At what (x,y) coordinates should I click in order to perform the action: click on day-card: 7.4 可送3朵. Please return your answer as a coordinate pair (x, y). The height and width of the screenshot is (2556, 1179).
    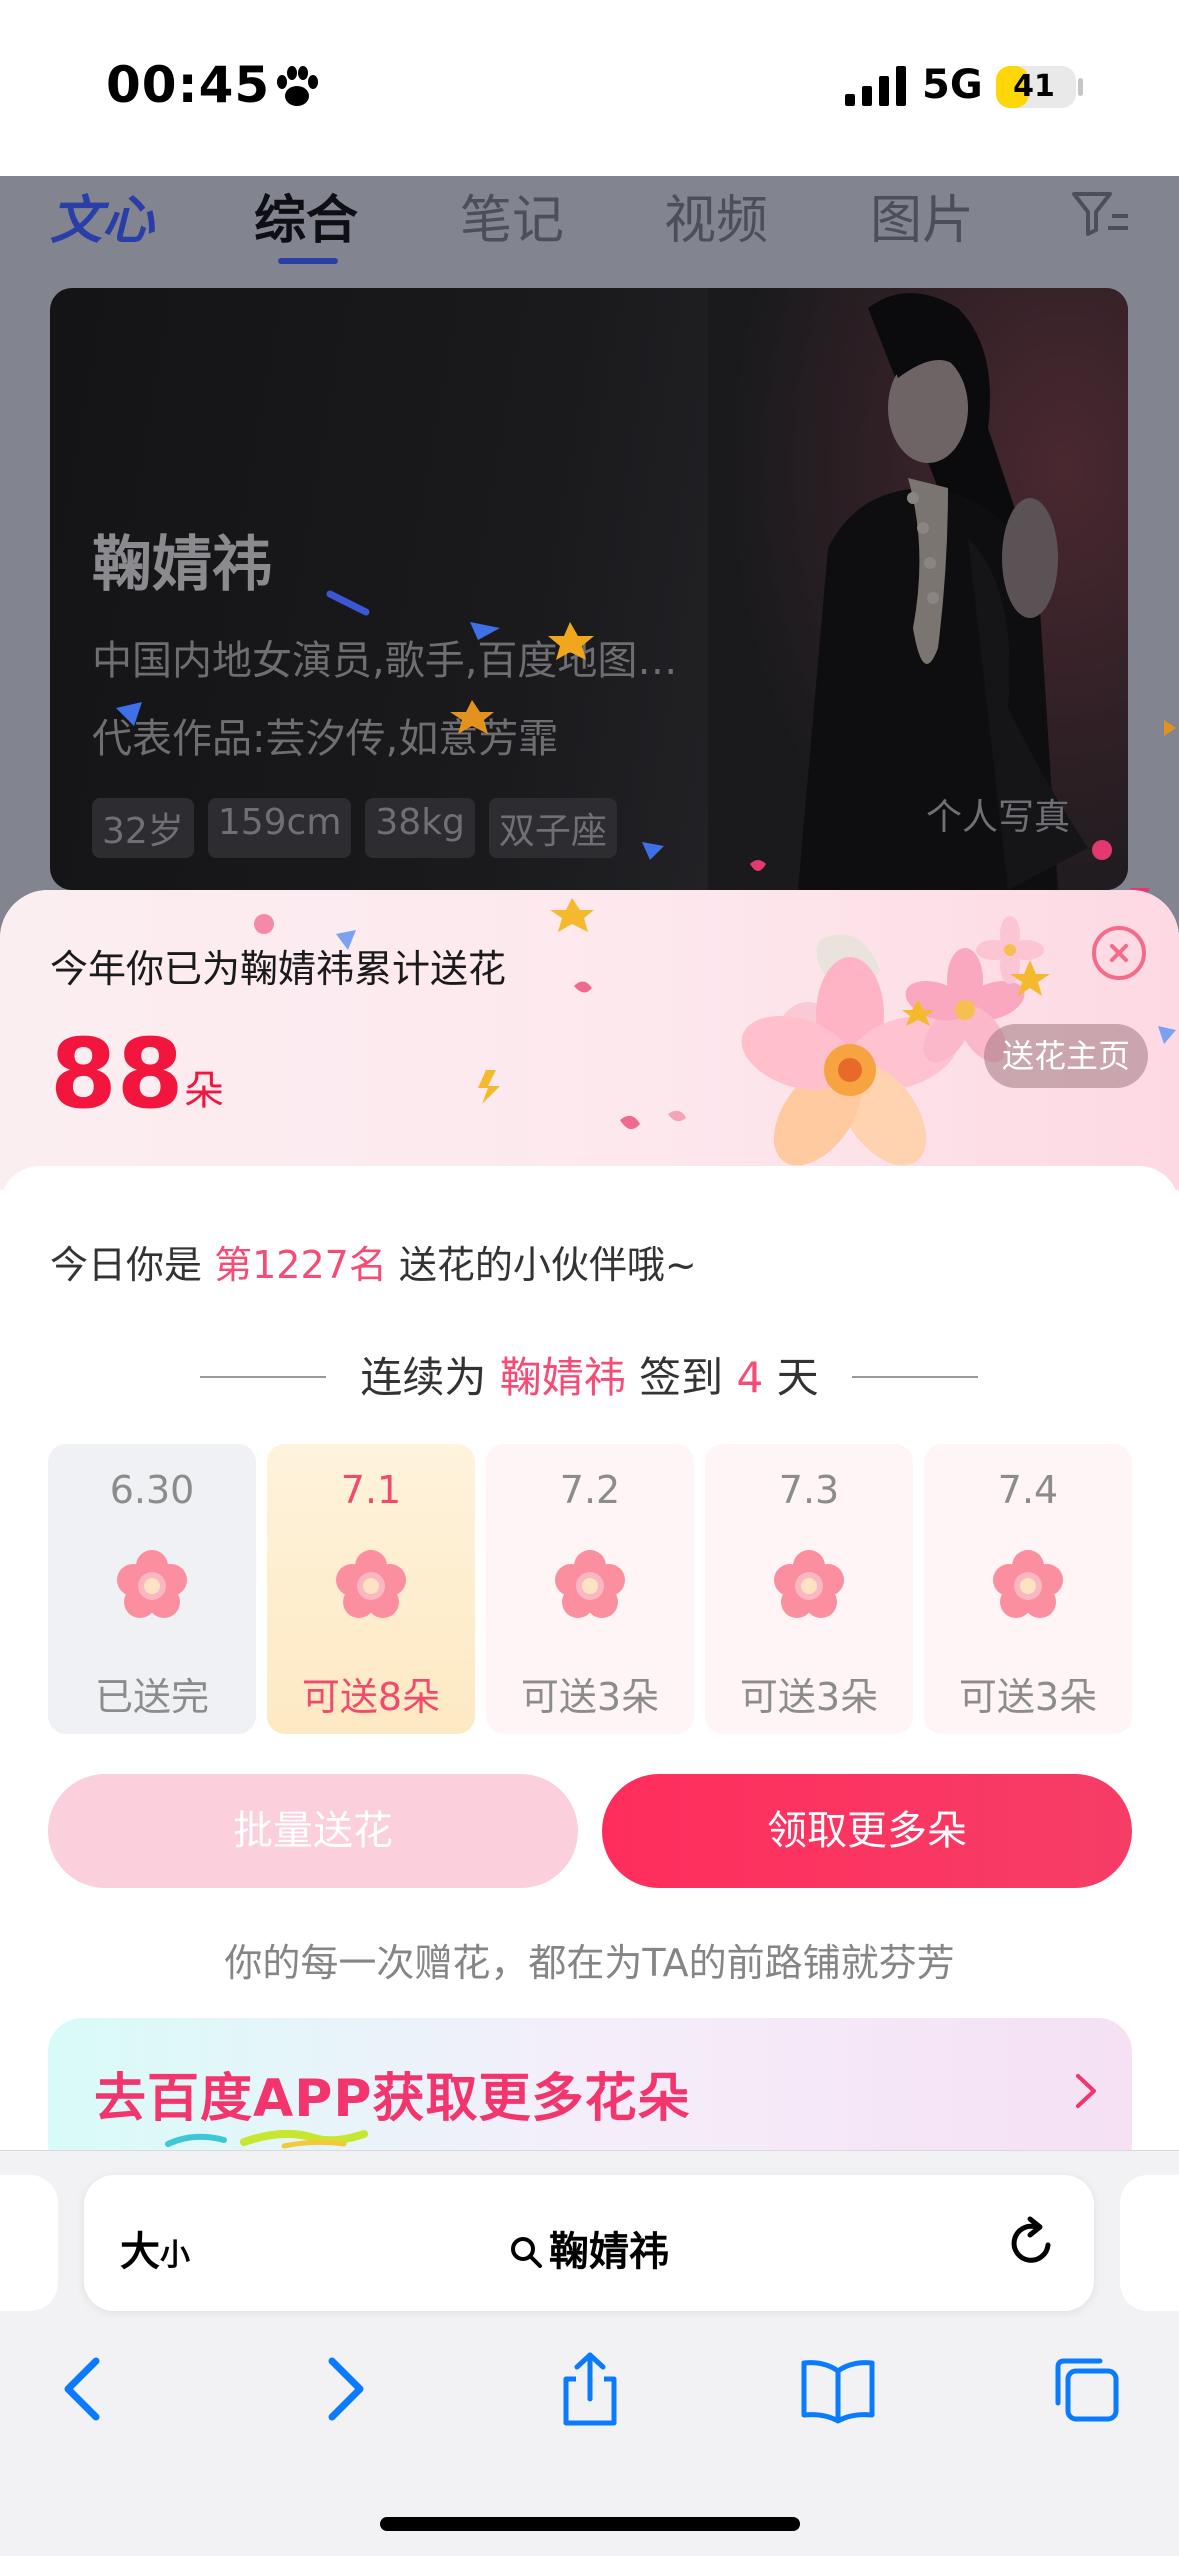
    Looking at the image, I should click on (1028, 1589).